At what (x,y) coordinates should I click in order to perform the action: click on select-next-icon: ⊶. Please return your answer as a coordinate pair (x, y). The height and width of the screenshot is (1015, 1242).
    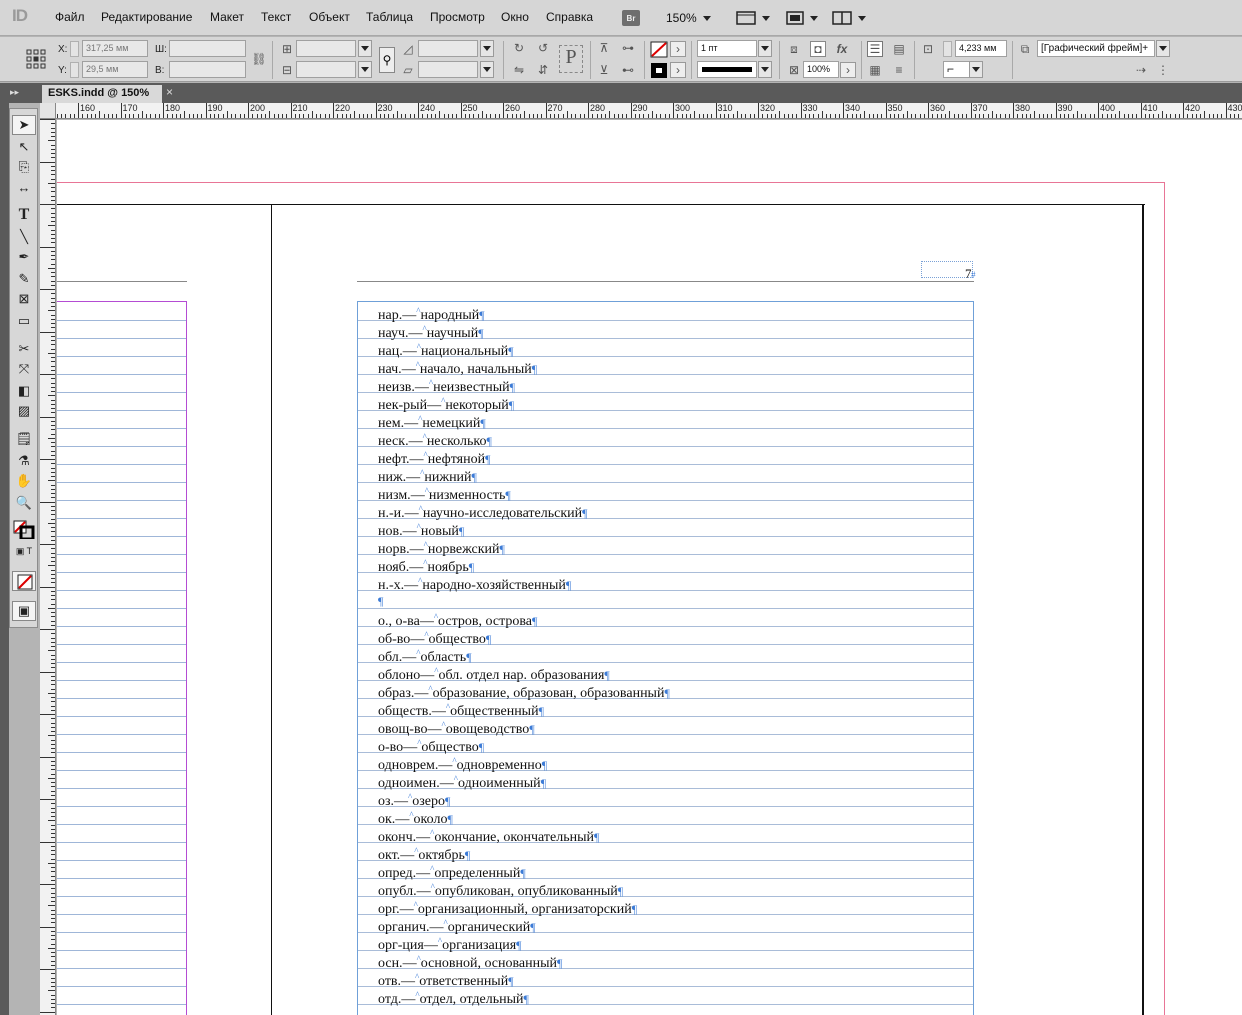
    Looking at the image, I should click on (628, 48).